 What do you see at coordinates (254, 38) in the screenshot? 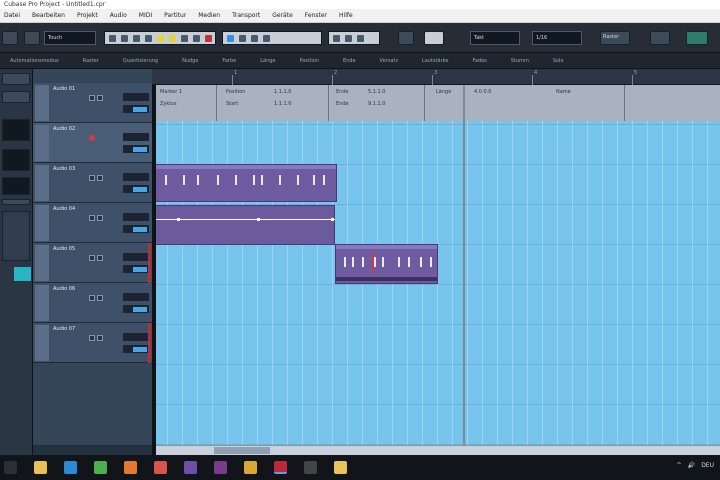
I see `snap-type-icon` at bounding box center [254, 38].